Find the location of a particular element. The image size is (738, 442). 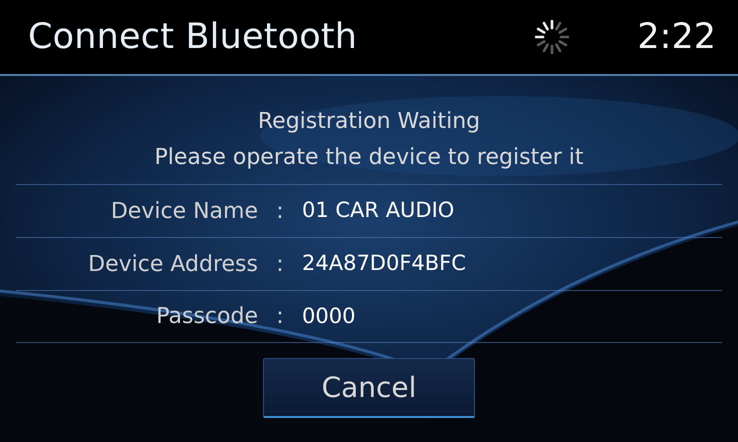

screen-title: Connect Bluetooth is located at coordinates (193, 37).